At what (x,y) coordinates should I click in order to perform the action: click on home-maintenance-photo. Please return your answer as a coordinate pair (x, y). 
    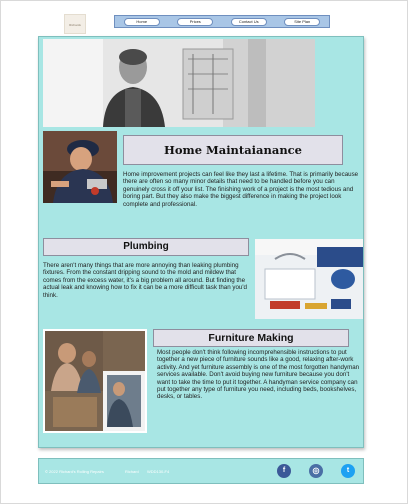
    Looking at the image, I should click on (80, 167).